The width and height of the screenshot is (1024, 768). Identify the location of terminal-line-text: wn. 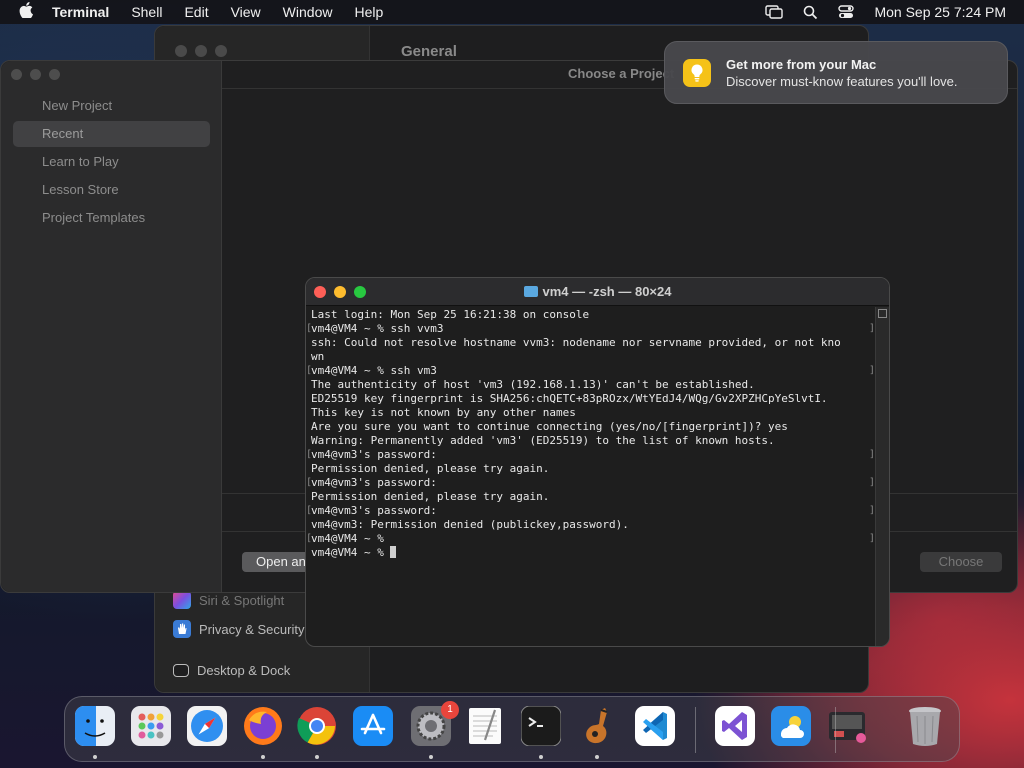
(318, 356).